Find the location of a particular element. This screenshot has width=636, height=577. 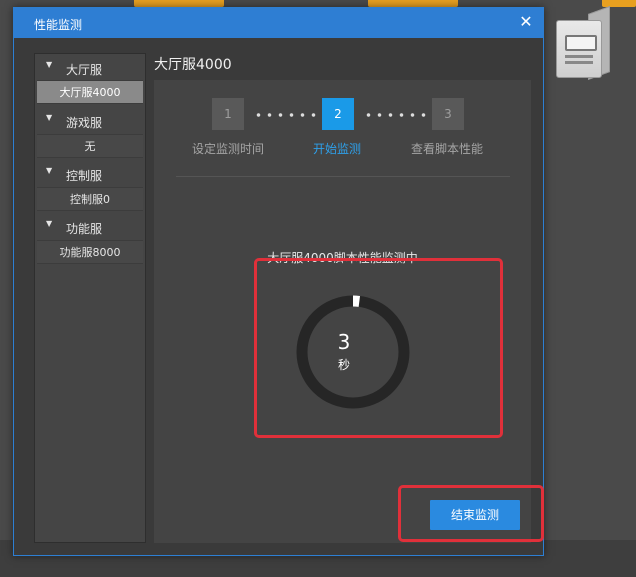

close-icon: ✕ is located at coordinates (526, 22).